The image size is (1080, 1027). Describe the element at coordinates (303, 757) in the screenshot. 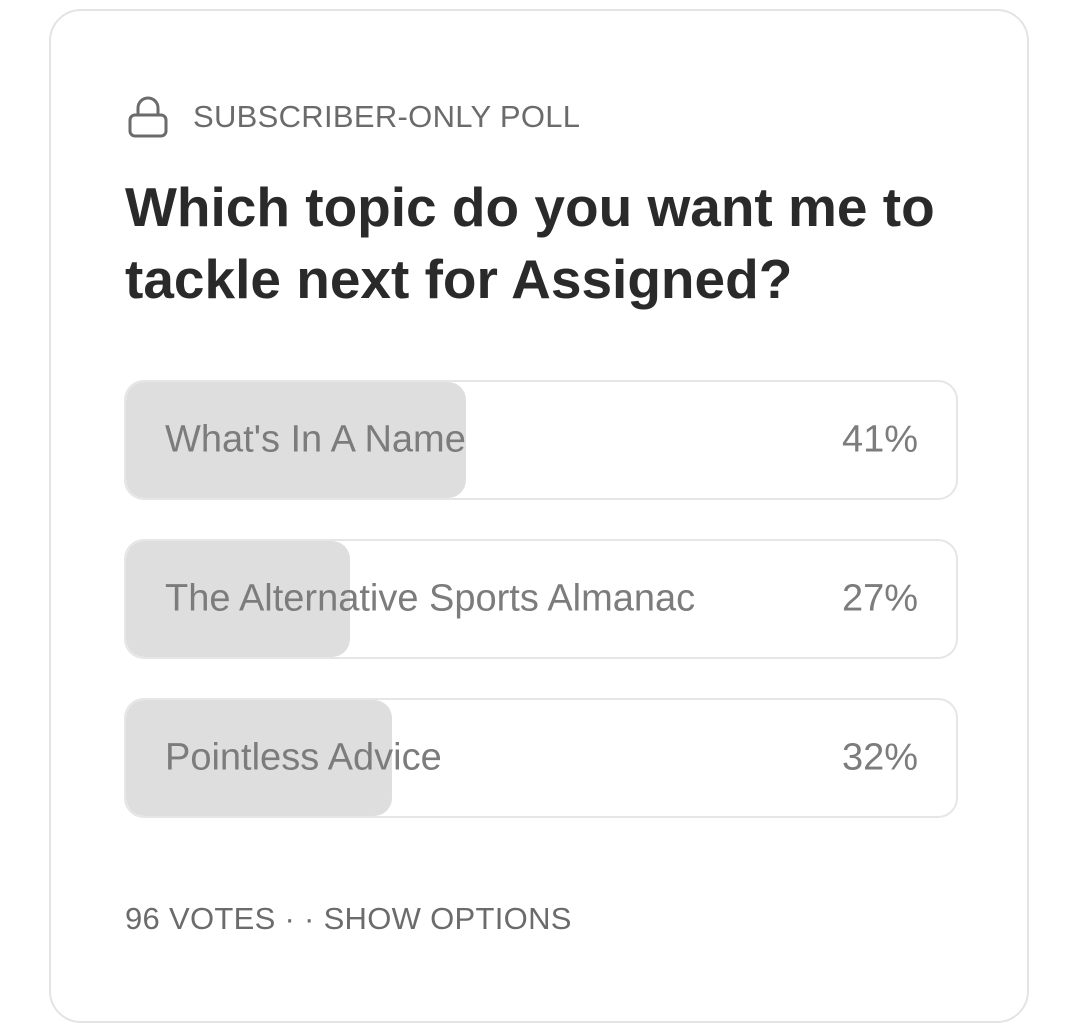

I see `poll-option-label: Pointless Advice` at that location.